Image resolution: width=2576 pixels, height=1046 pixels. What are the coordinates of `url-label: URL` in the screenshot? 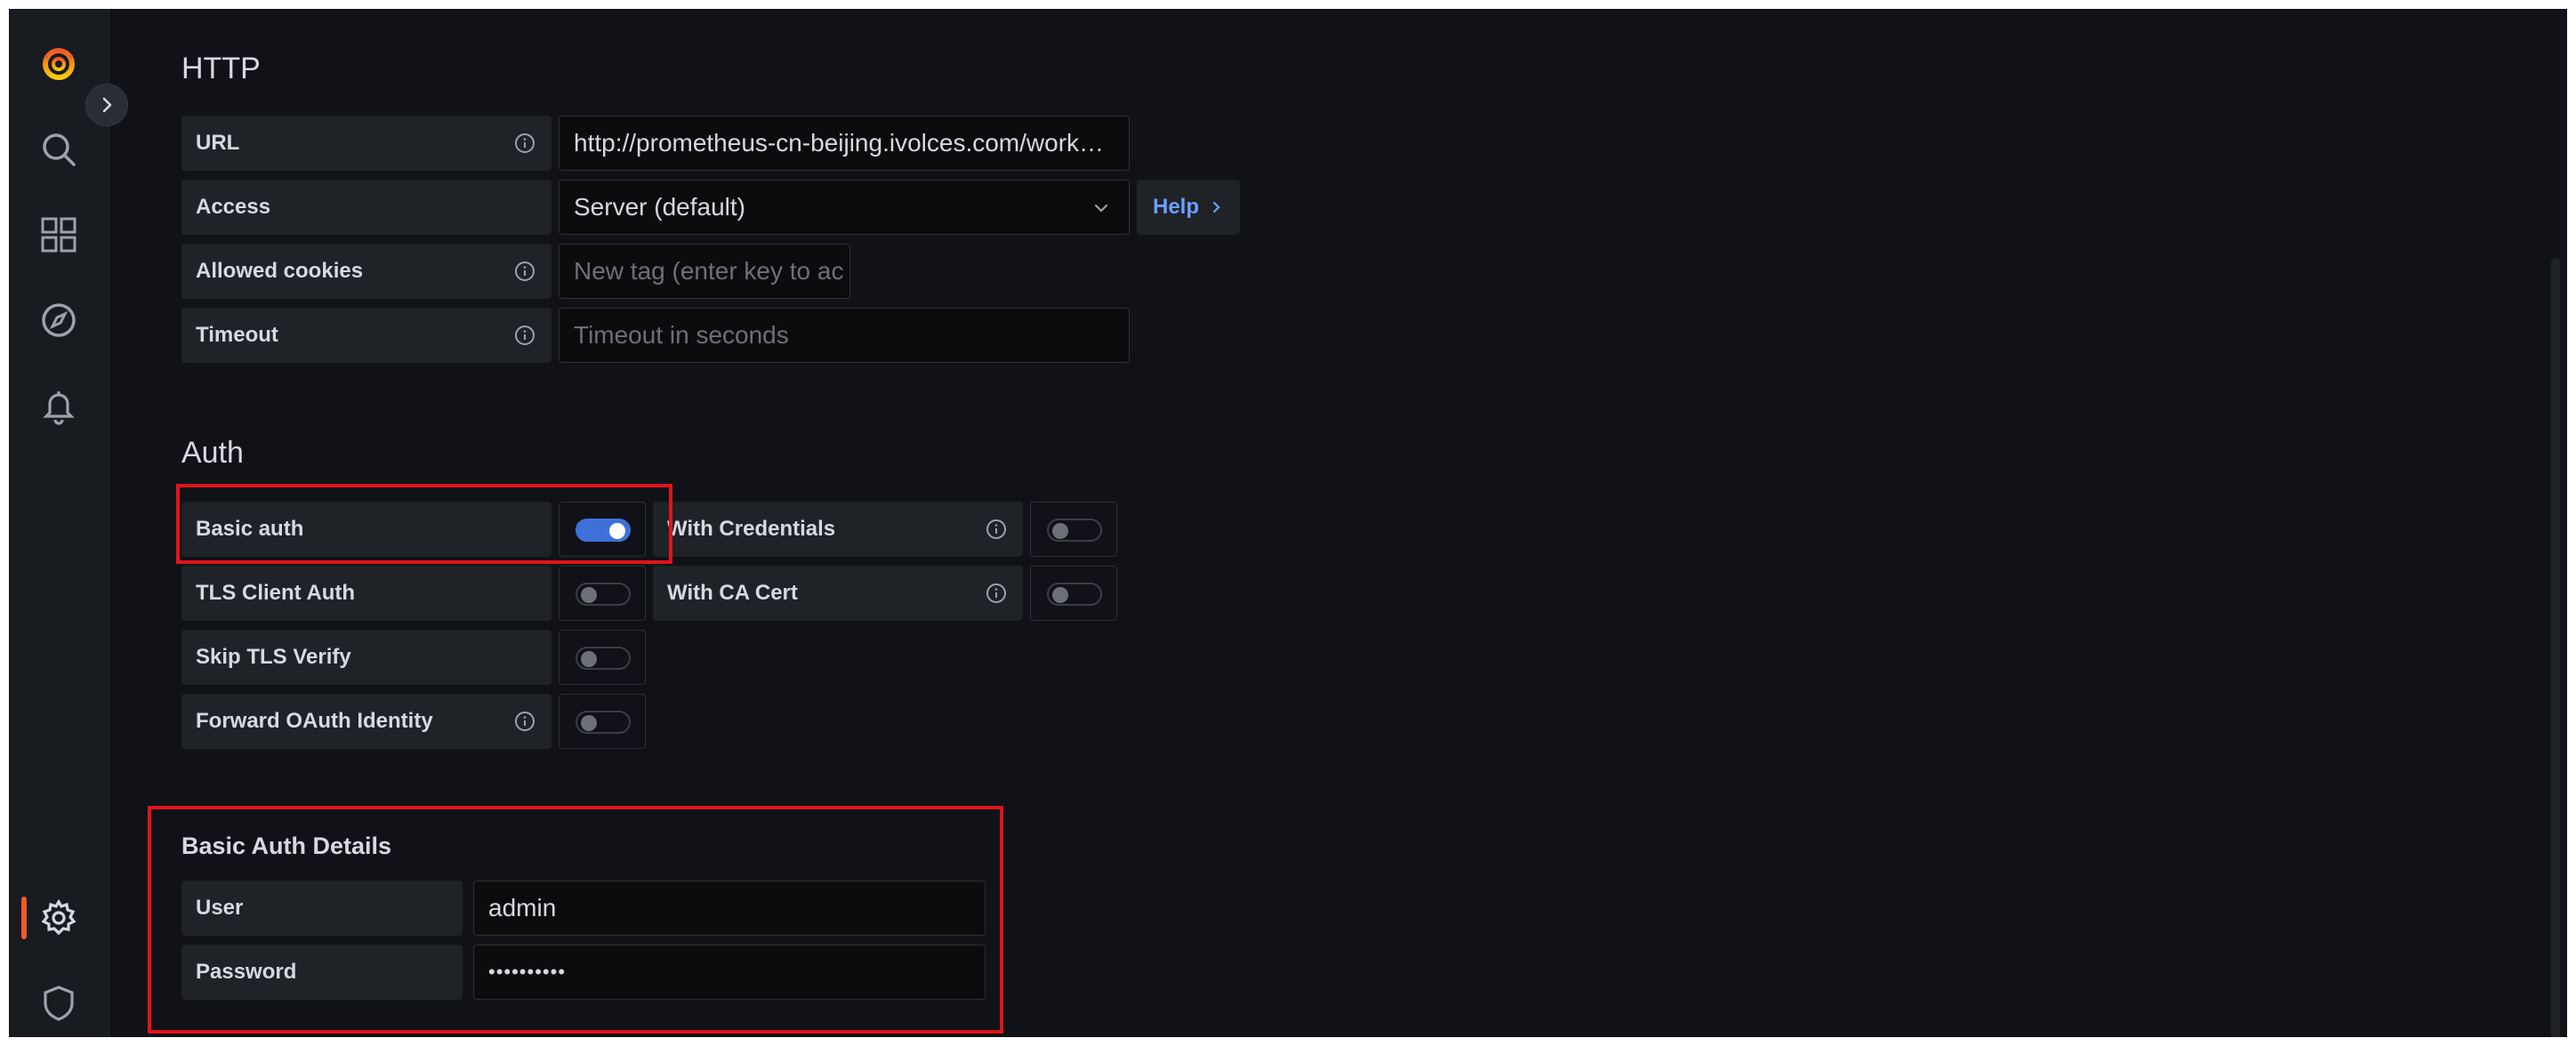 It's located at (366, 143).